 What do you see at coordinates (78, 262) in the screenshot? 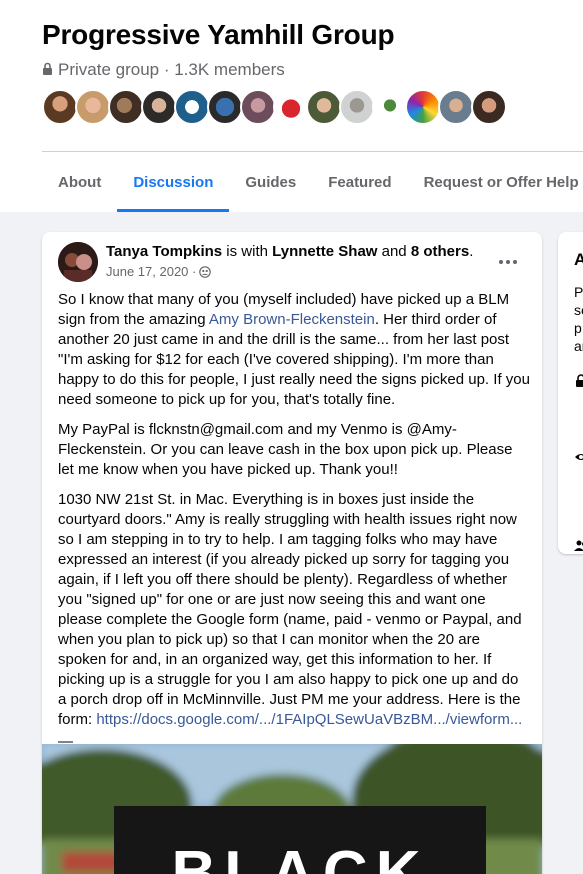
I see `author-avatar` at bounding box center [78, 262].